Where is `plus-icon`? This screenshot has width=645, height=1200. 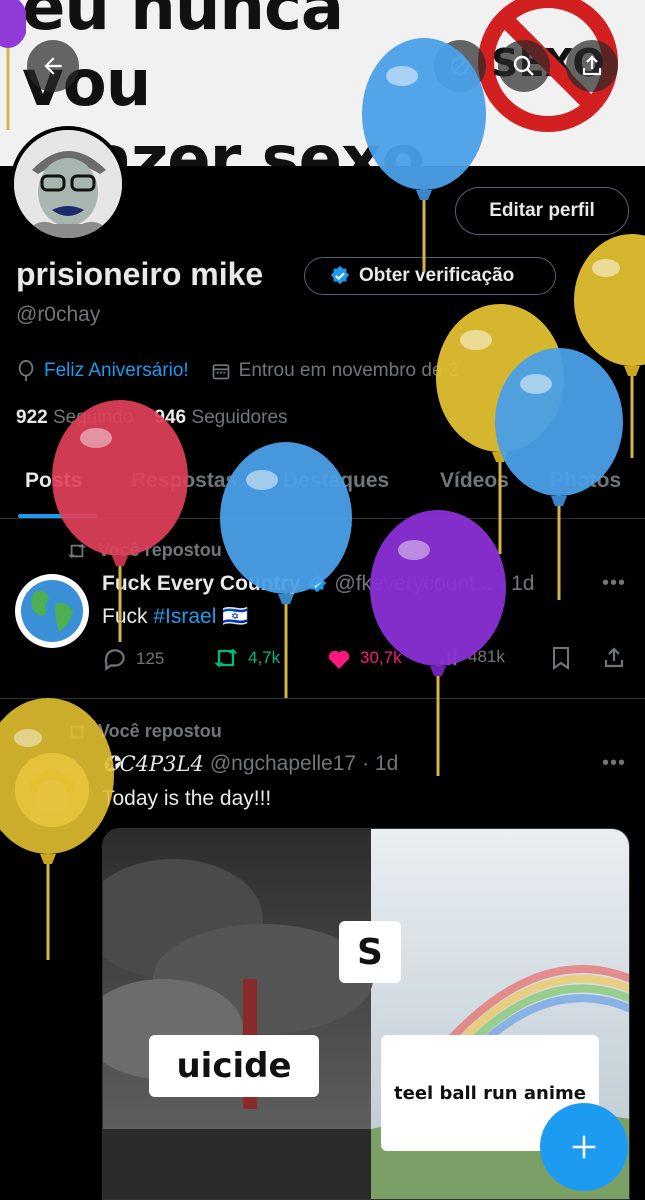
plus-icon is located at coordinates (584, 1147).